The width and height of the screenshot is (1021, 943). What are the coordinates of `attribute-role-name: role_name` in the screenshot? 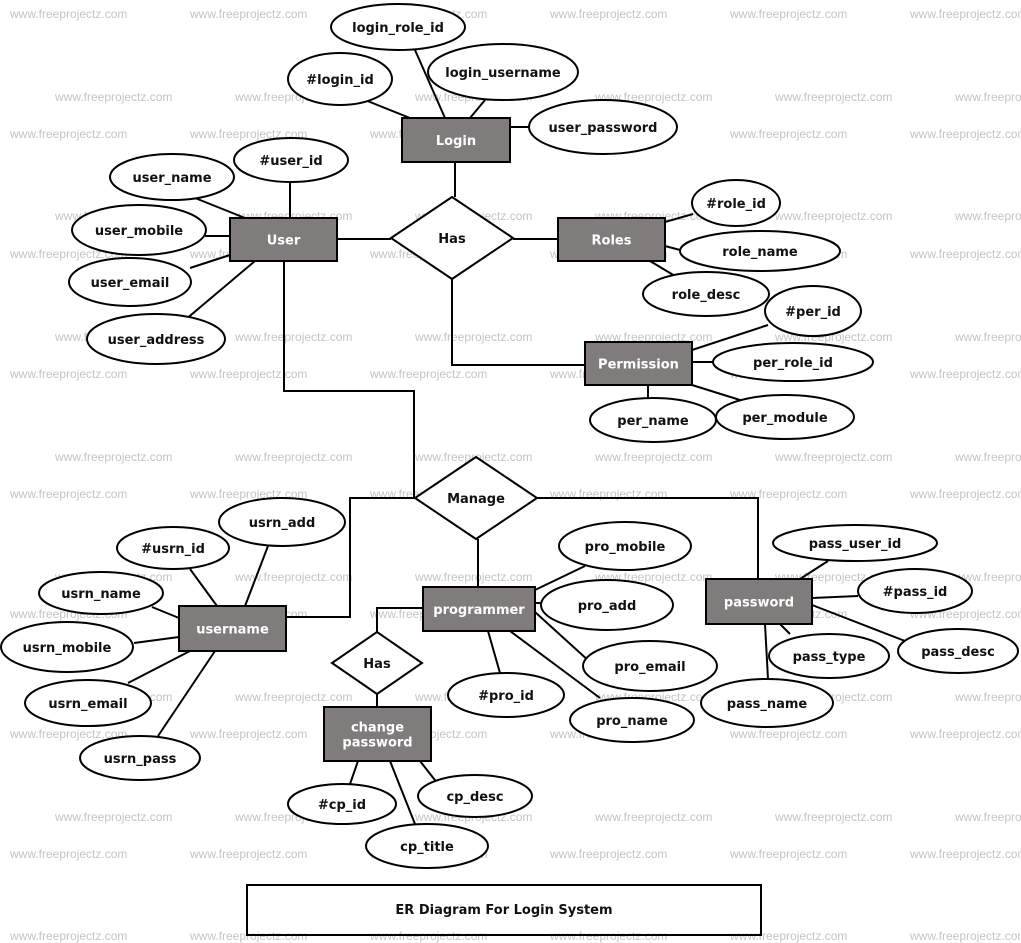 It's located at (760, 251).